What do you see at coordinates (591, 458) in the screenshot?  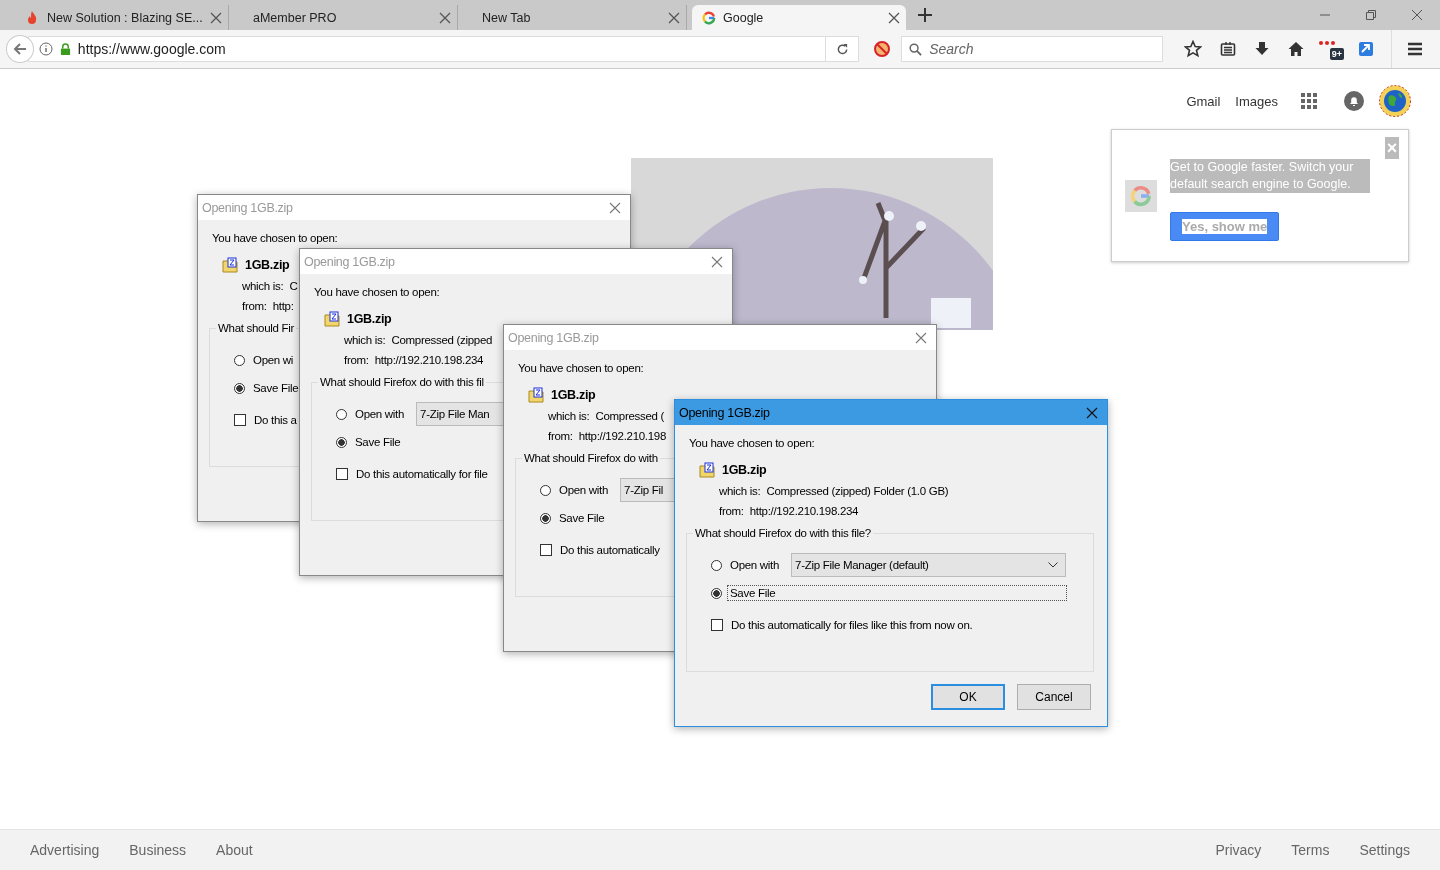 I see `group-label: What should Firefox do with` at bounding box center [591, 458].